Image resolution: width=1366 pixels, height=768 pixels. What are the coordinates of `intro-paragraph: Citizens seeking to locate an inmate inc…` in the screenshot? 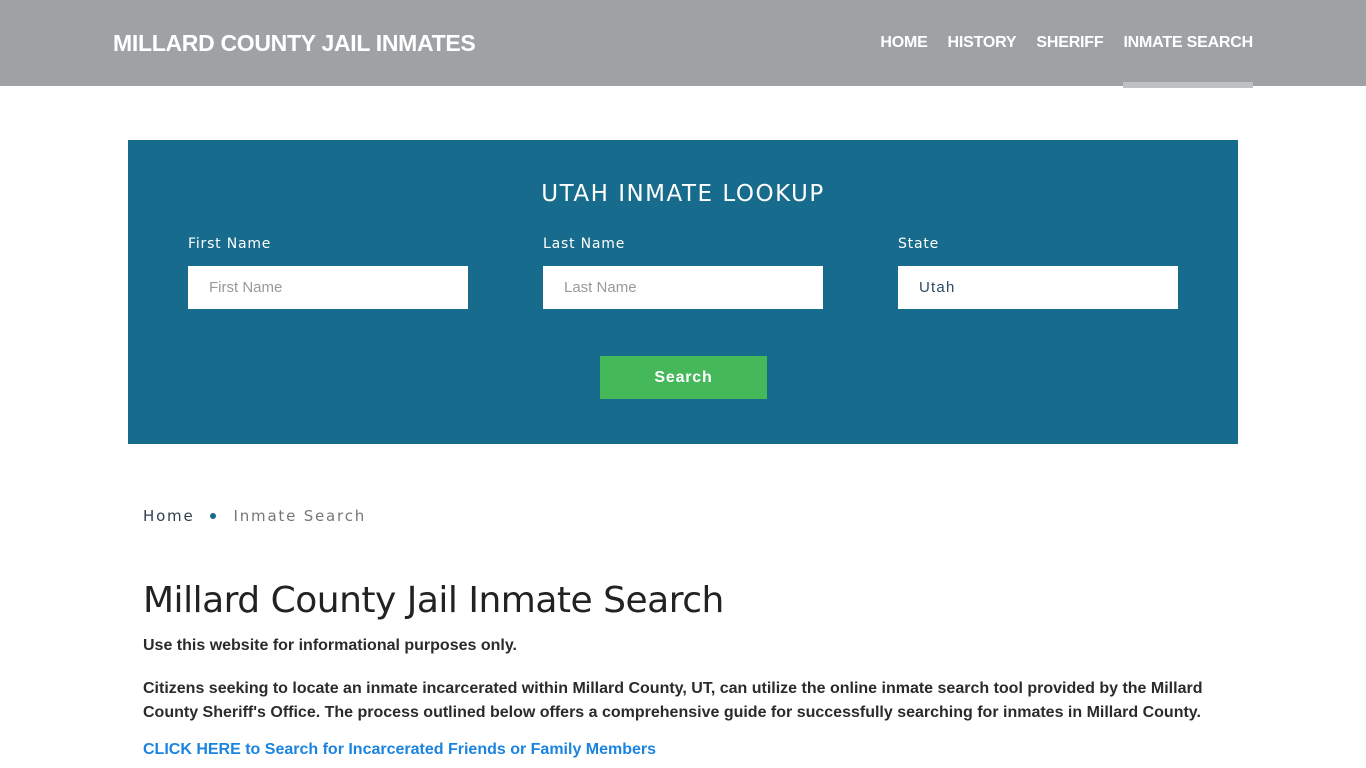 It's located at (673, 700).